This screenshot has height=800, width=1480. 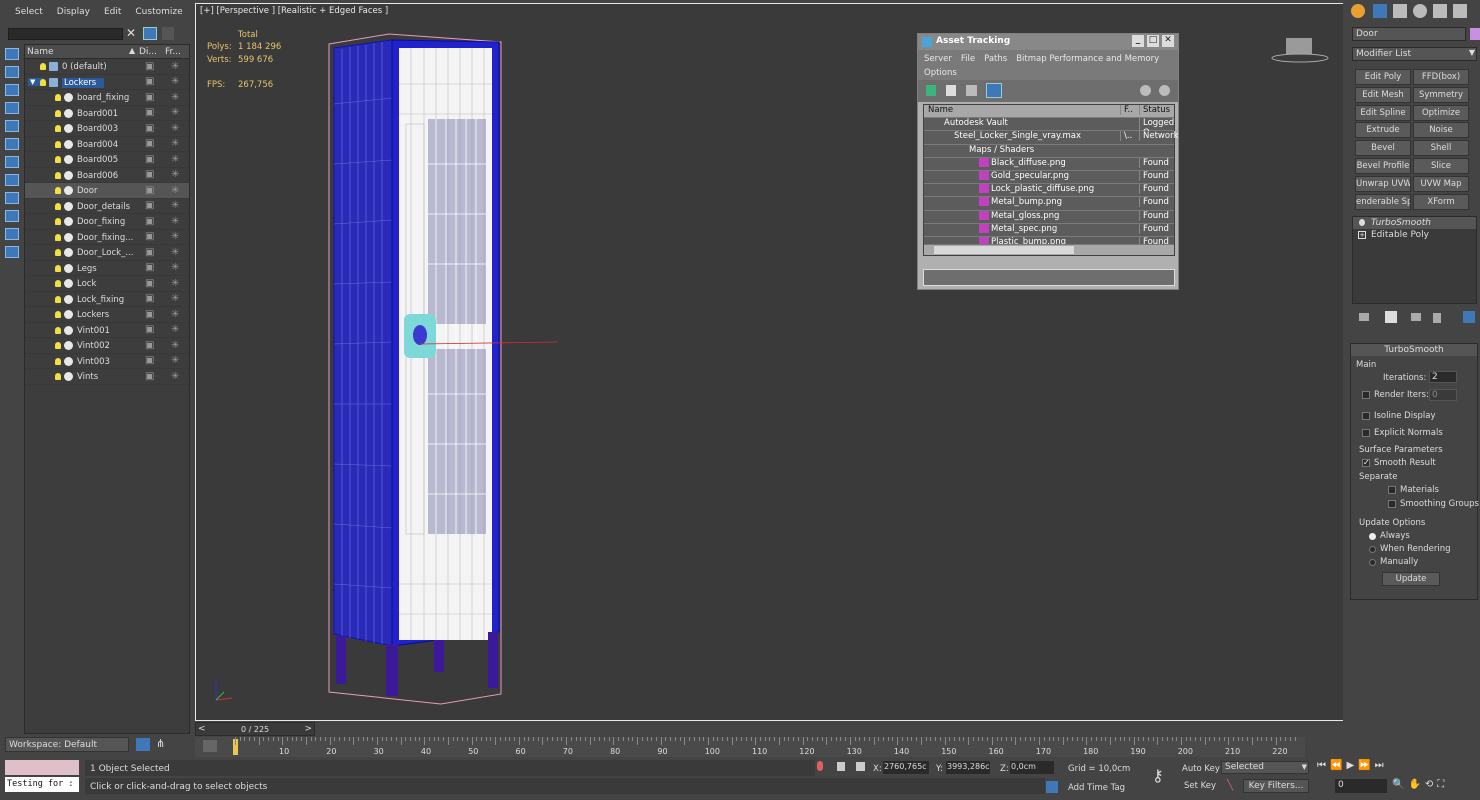 What do you see at coordinates (1441, 77) in the screenshot?
I see `modifier-button: FFD(box)` at bounding box center [1441, 77].